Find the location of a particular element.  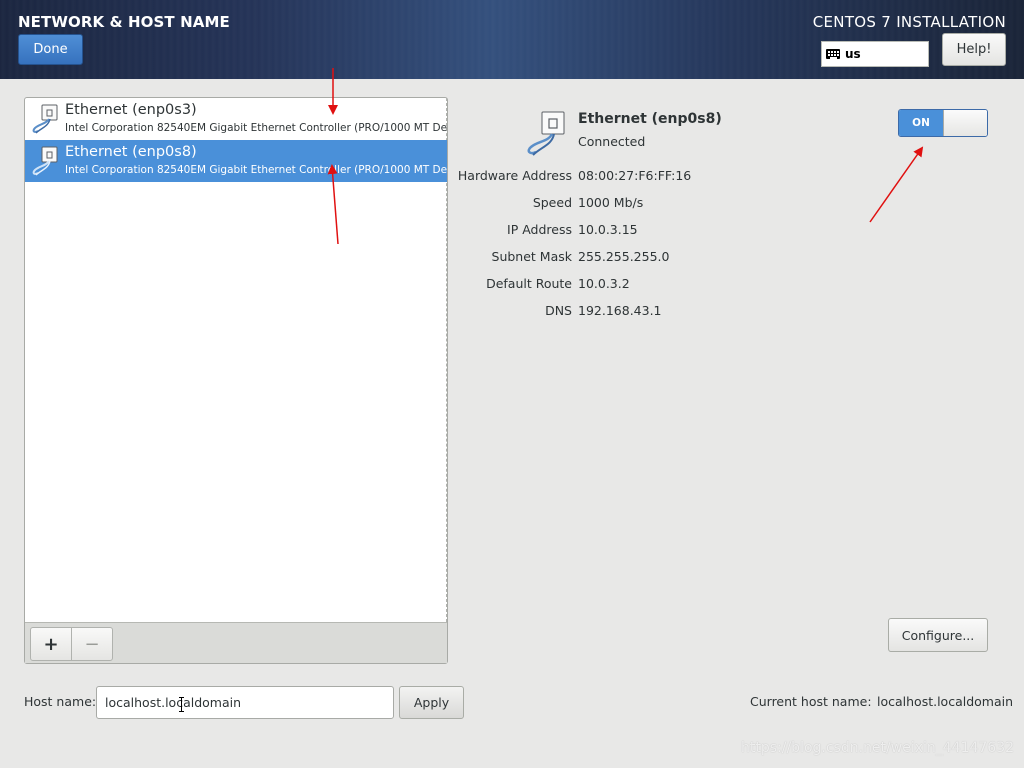

current-host-name-label: Current host name: is located at coordinates (811, 701).